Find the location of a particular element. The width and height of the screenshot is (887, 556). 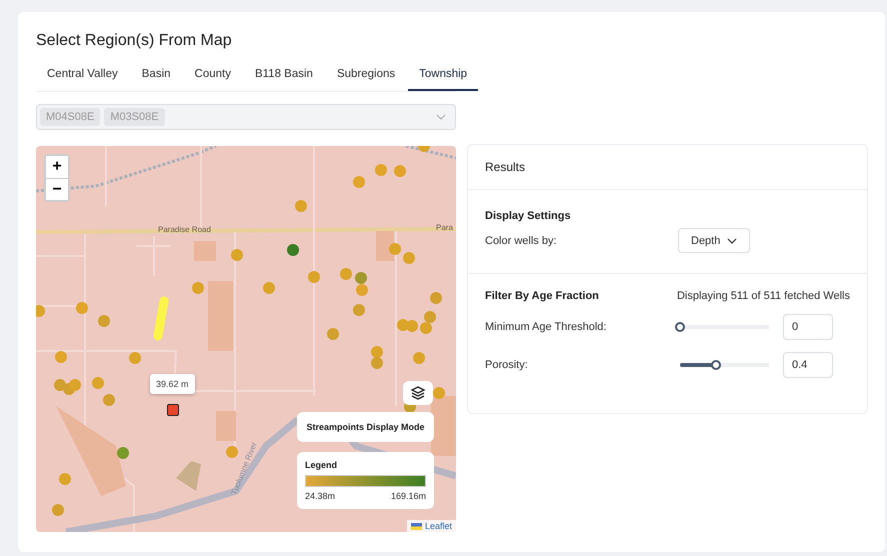

slider-label: Minimum Age Threshold: is located at coordinates (546, 327).